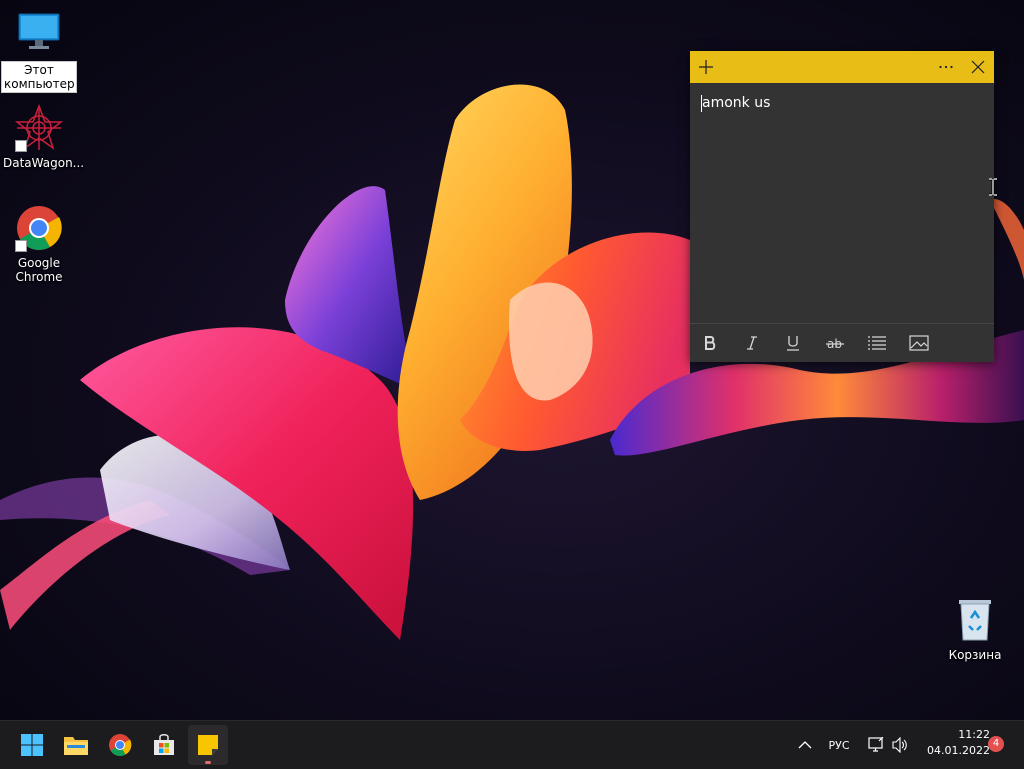 This screenshot has height=769, width=1024. I want to click on start-button, so click(32, 745).